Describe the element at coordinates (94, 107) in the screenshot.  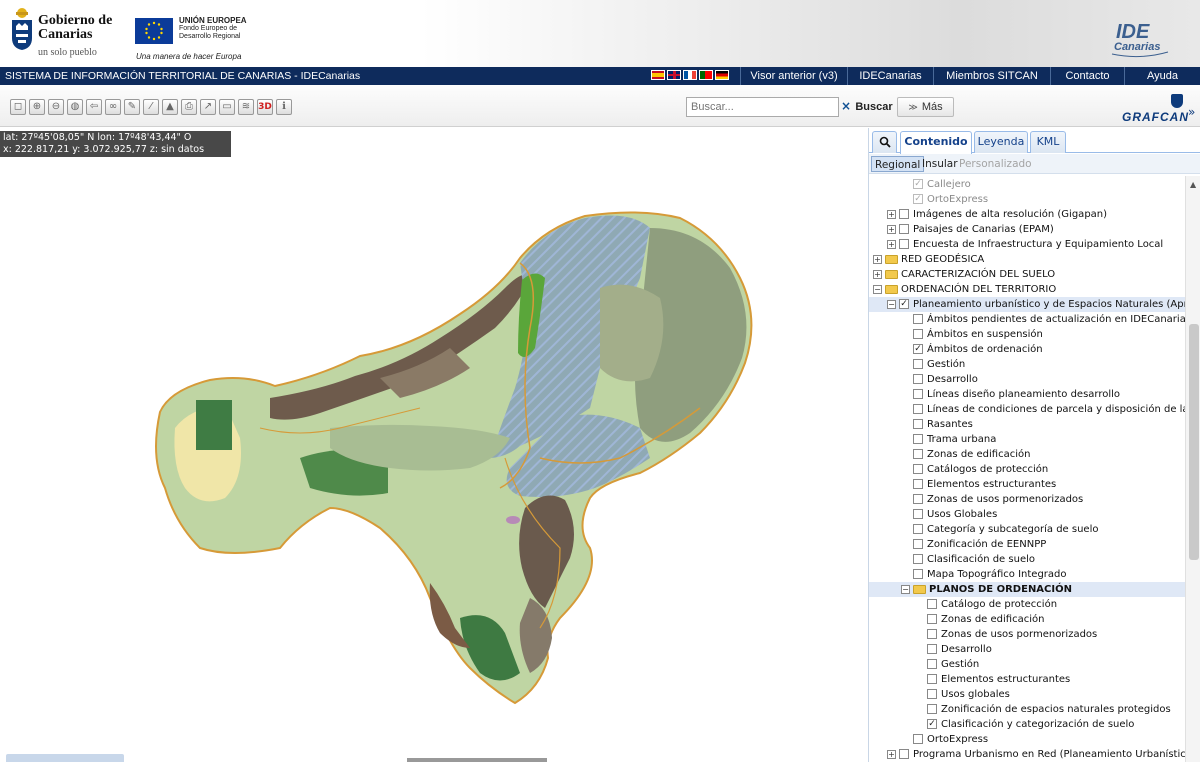
I see `back-icon: ⇦` at that location.